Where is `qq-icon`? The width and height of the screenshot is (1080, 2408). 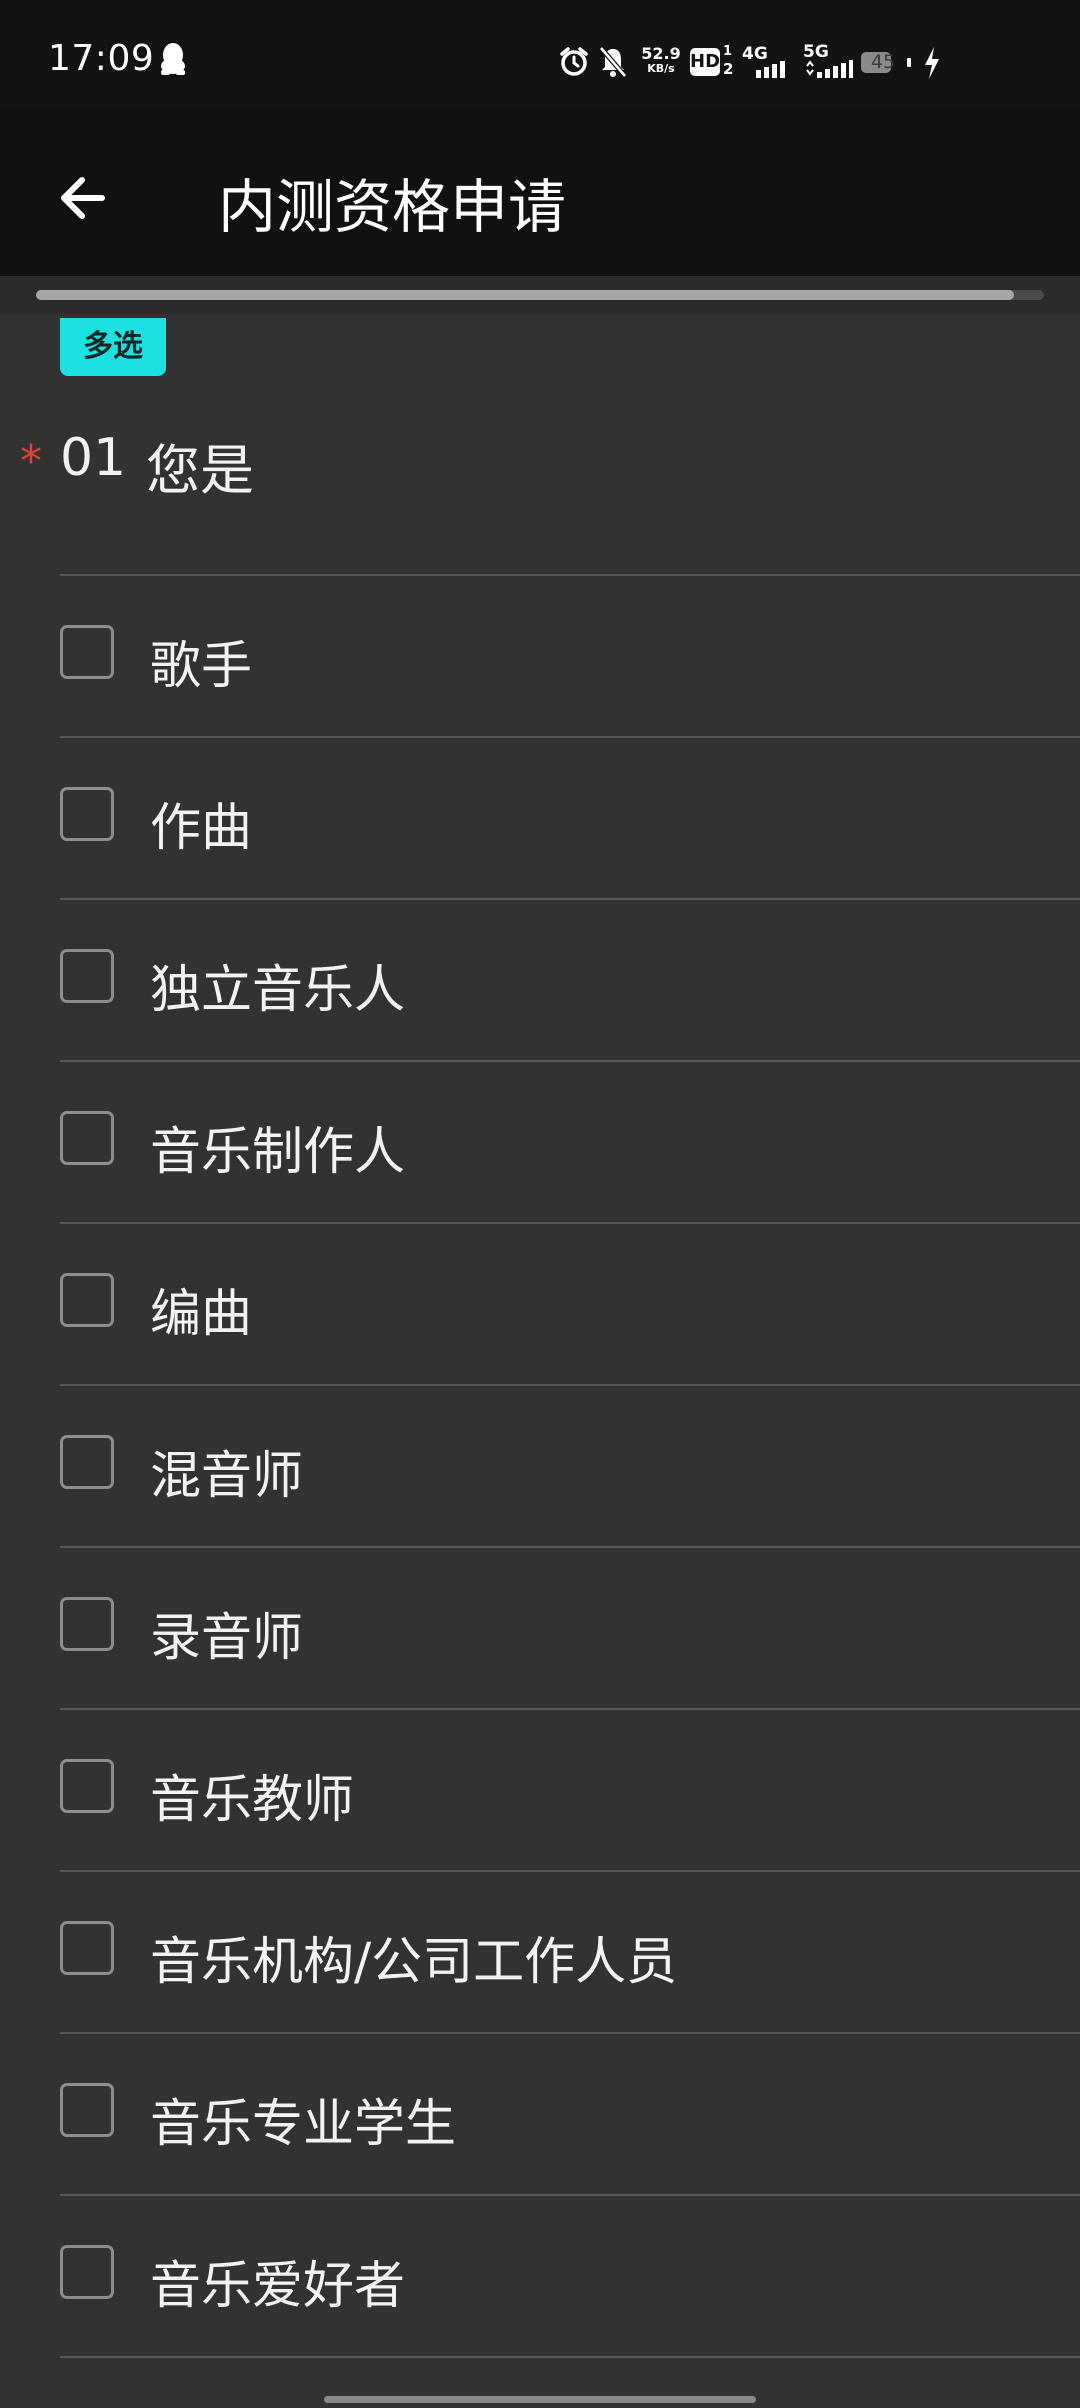
qq-icon is located at coordinates (173, 59).